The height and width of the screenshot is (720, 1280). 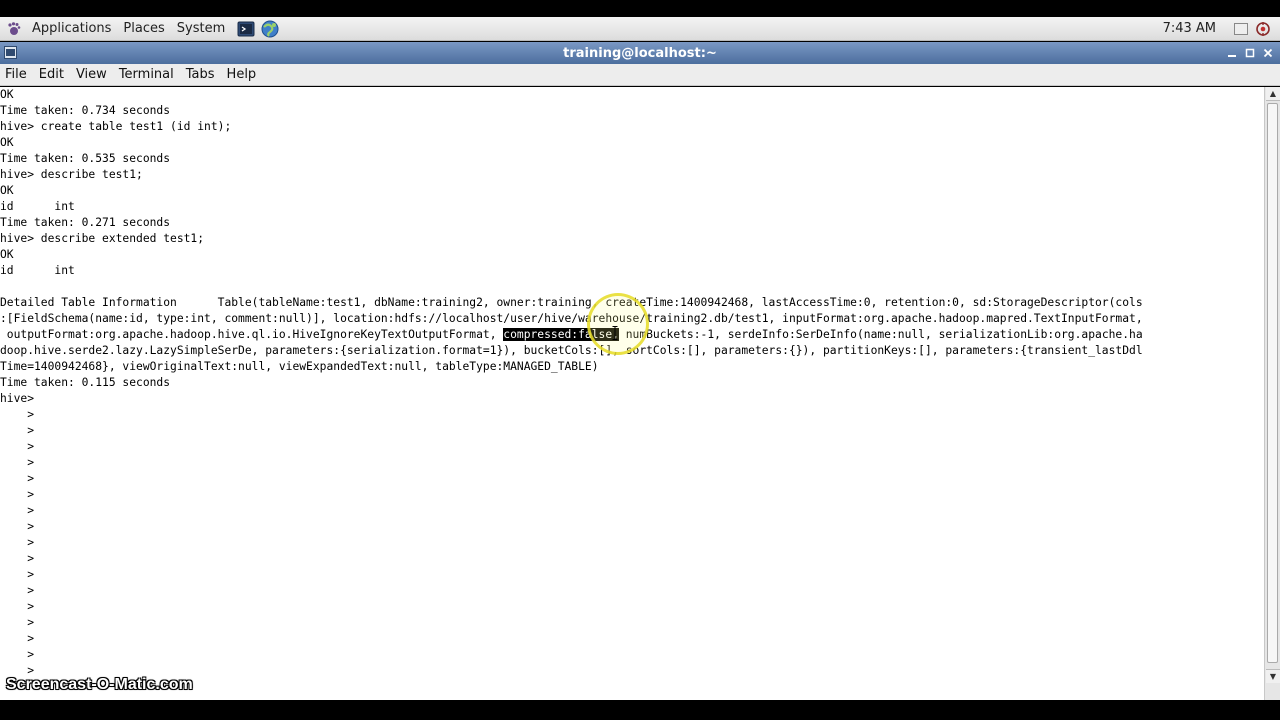 I want to click on tray-network-icon, so click(x=1263, y=29).